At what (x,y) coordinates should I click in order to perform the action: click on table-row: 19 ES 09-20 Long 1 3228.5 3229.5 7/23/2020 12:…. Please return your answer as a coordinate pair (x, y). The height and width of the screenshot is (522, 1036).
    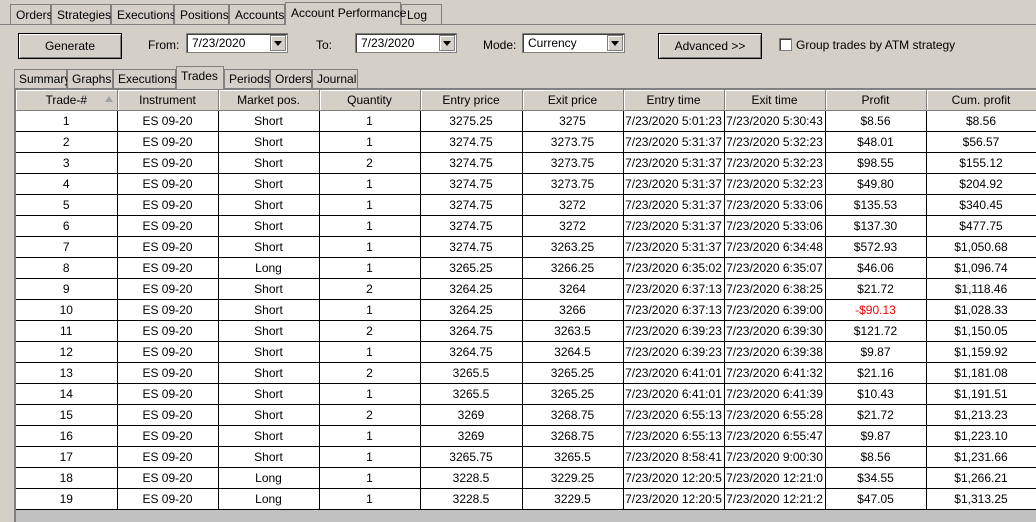
    Looking at the image, I should click on (526, 499).